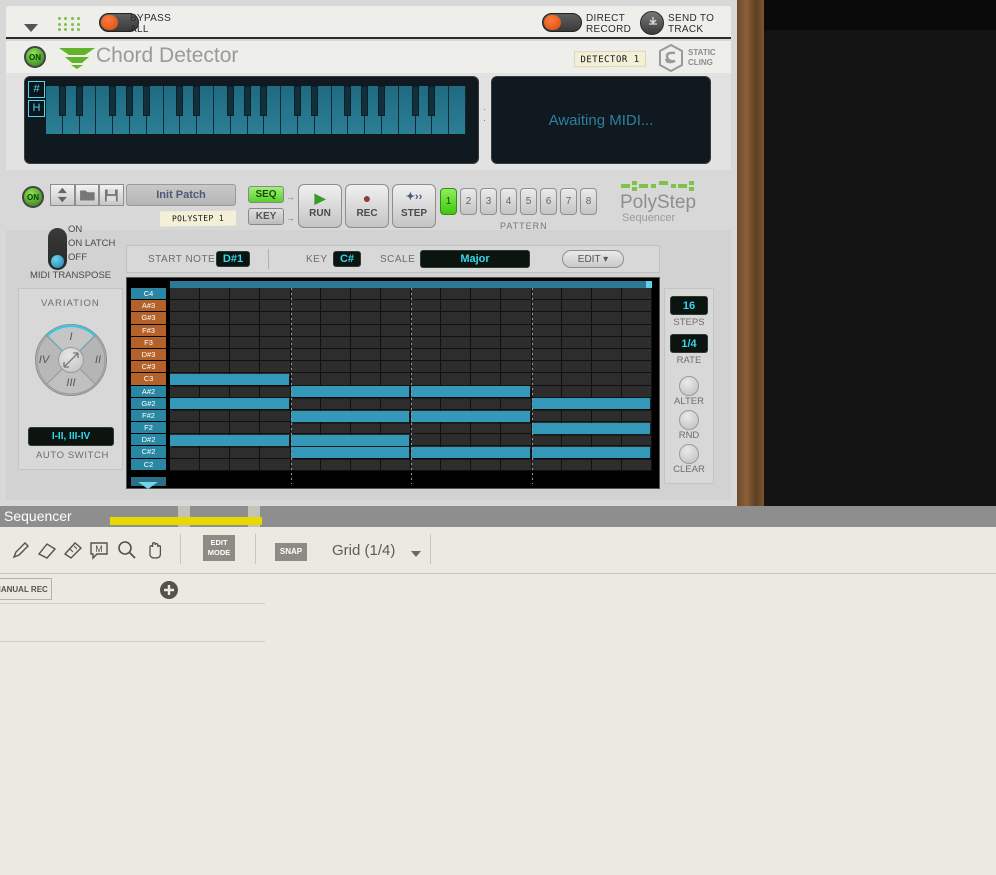 This screenshot has width=996, height=875. Describe the element at coordinates (71, 383) in the screenshot. I see `variation-quadrant-iii: III` at that location.